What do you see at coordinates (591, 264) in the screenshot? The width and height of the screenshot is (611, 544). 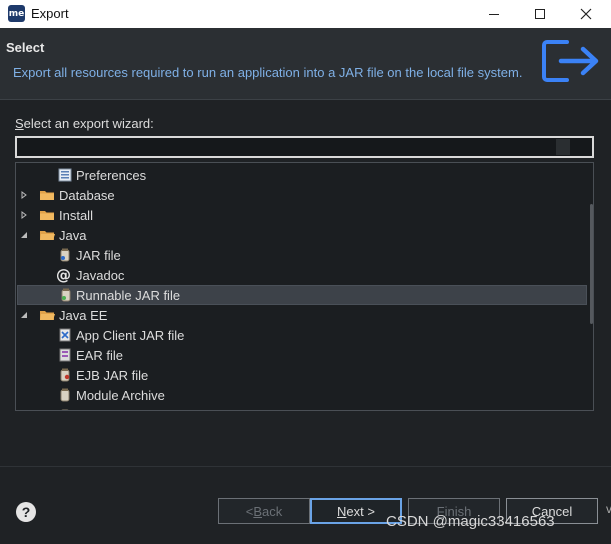 I see `tree-scrollbar` at bounding box center [591, 264].